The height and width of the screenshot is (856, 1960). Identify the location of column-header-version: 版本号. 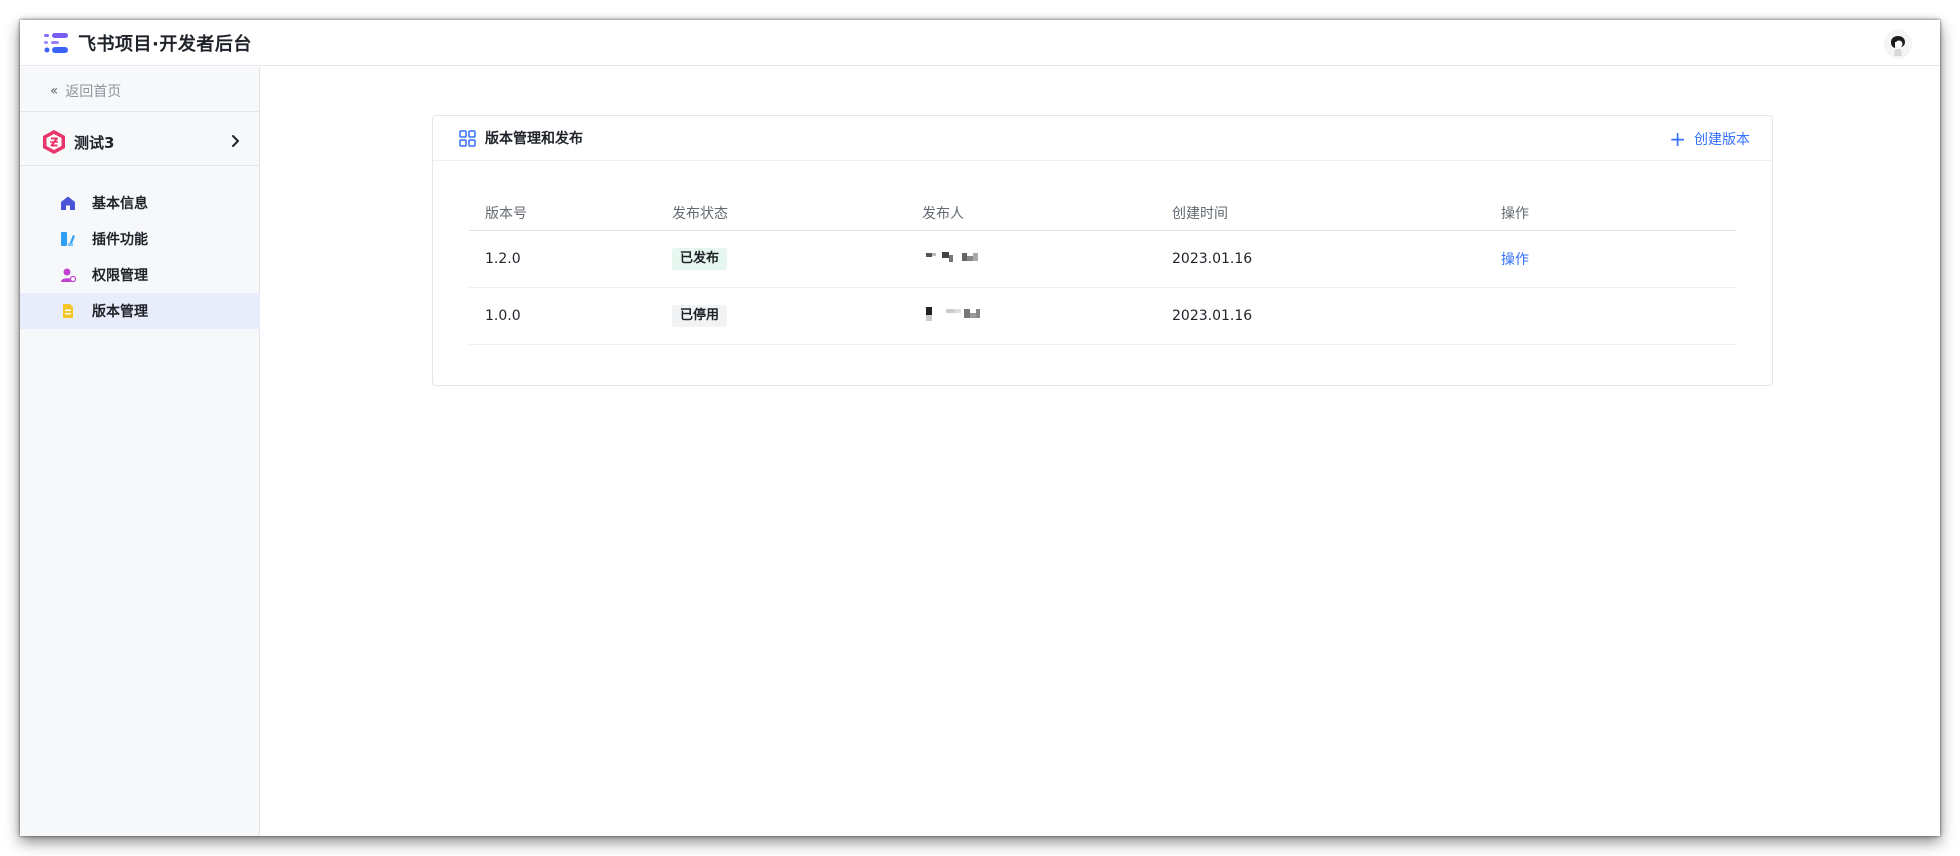
(562, 213).